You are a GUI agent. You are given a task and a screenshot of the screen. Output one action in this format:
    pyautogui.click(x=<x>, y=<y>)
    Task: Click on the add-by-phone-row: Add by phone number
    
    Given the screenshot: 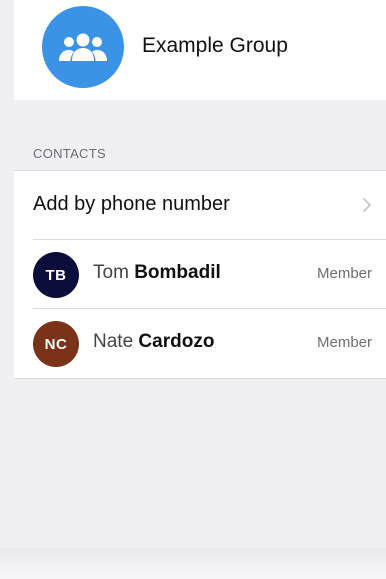 What is the action you would take?
    pyautogui.click(x=200, y=205)
    